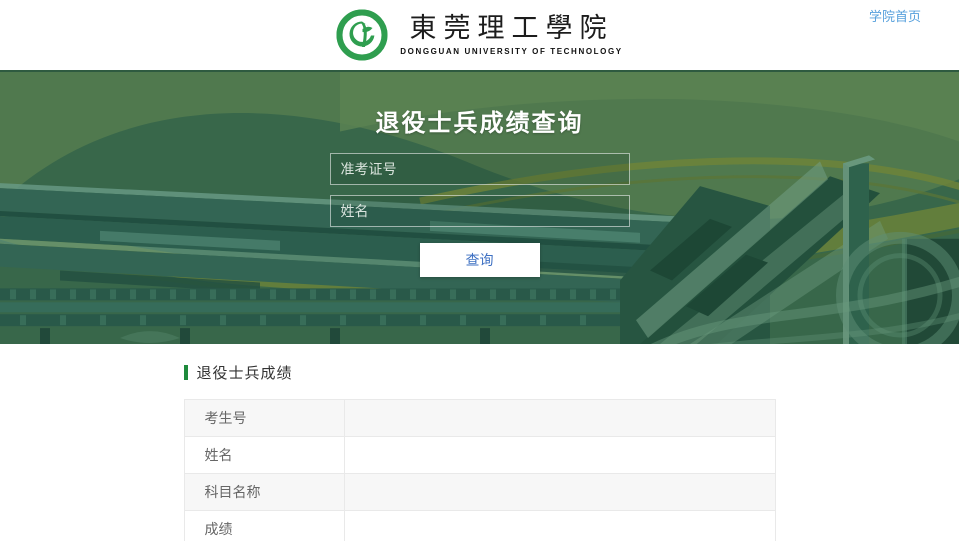 Image resolution: width=959 pixels, height=541 pixels. I want to click on row-value-name, so click(559, 455).